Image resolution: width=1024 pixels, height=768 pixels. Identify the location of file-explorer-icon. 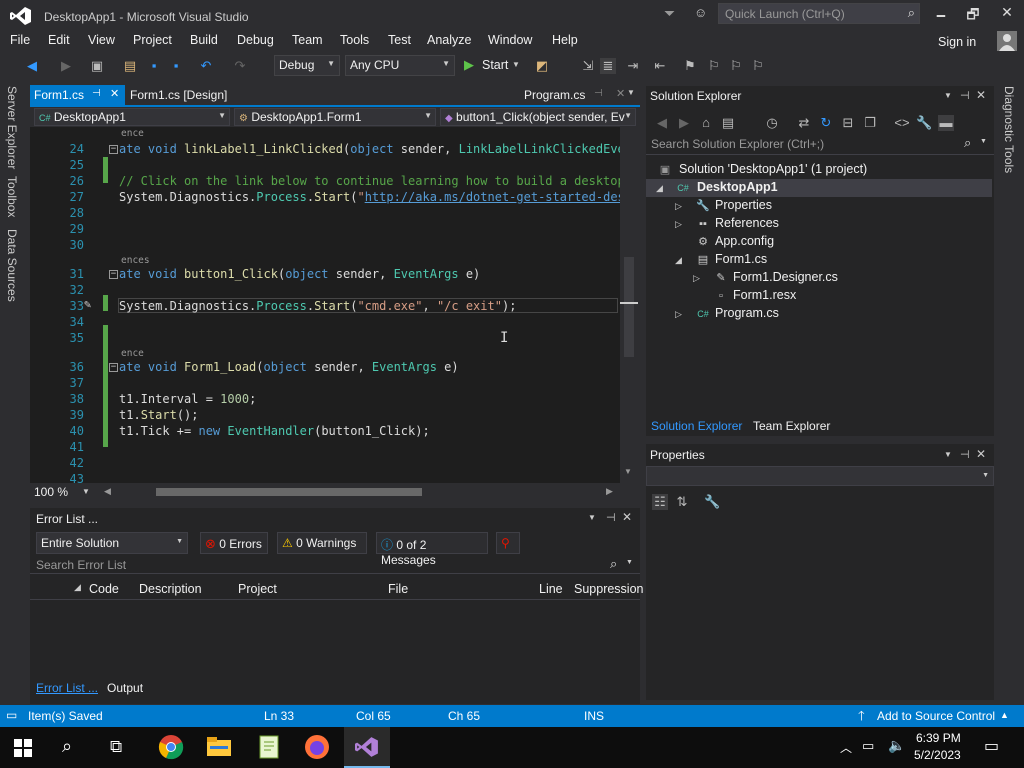
(219, 747).